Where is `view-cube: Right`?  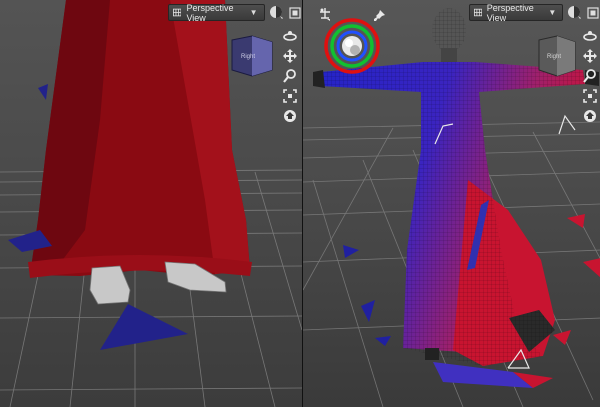
view-cube: Right is located at coordinates (252, 56).